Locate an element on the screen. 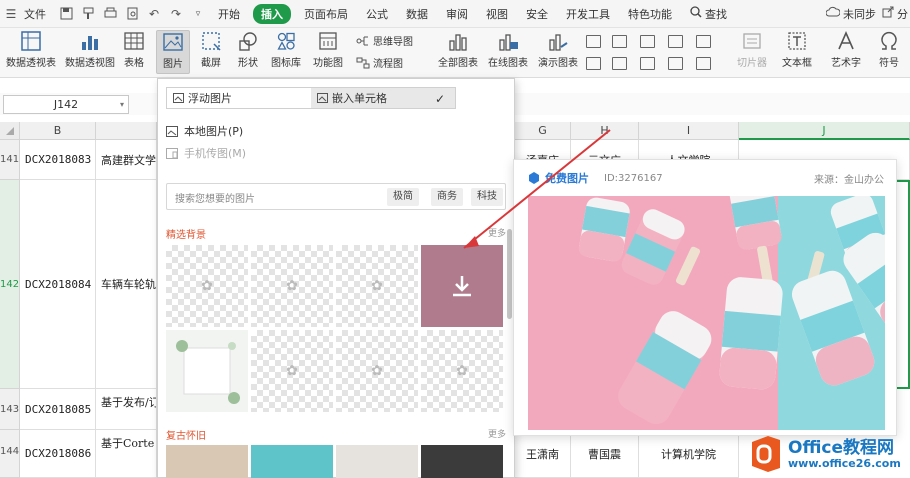 This screenshot has width=910, height=478. office-logo-icon is located at coordinates (766, 454).